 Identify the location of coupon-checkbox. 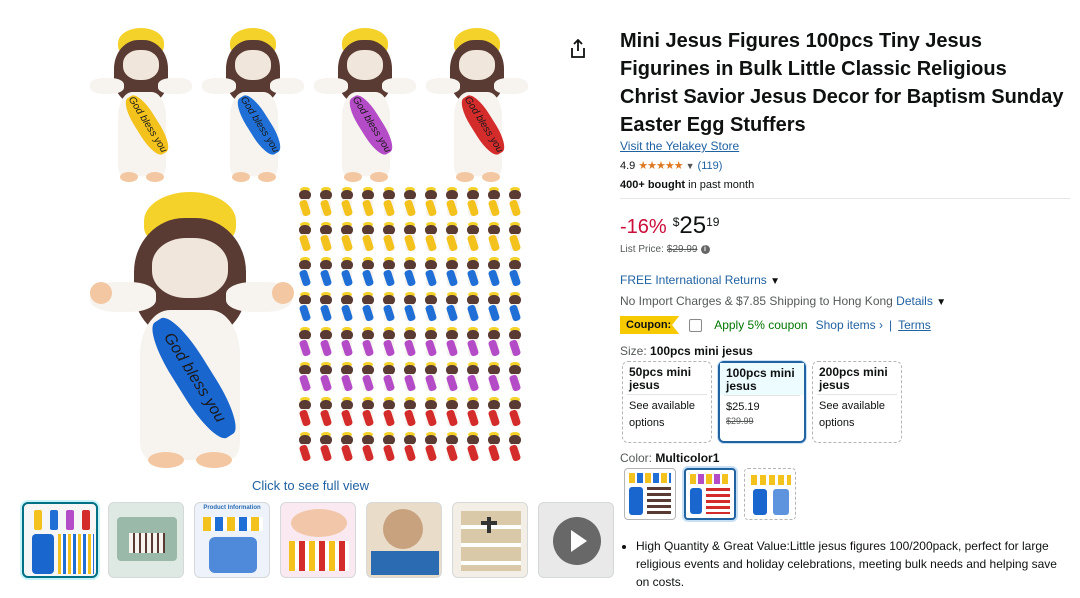
(696, 325).